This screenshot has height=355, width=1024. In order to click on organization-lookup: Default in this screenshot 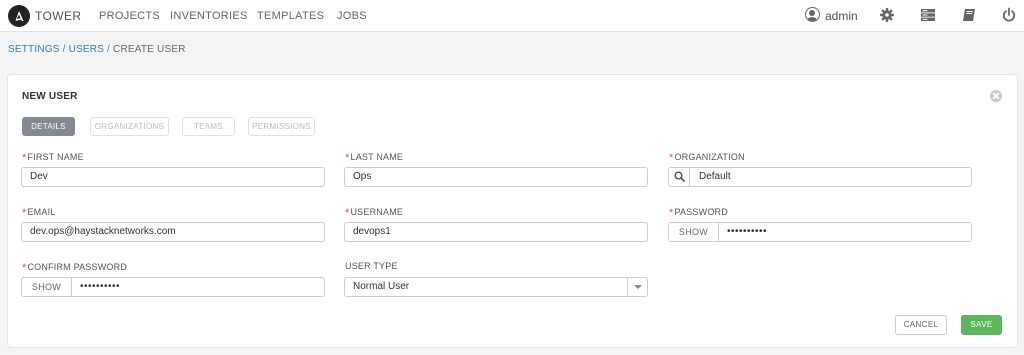, I will do `click(820, 177)`.